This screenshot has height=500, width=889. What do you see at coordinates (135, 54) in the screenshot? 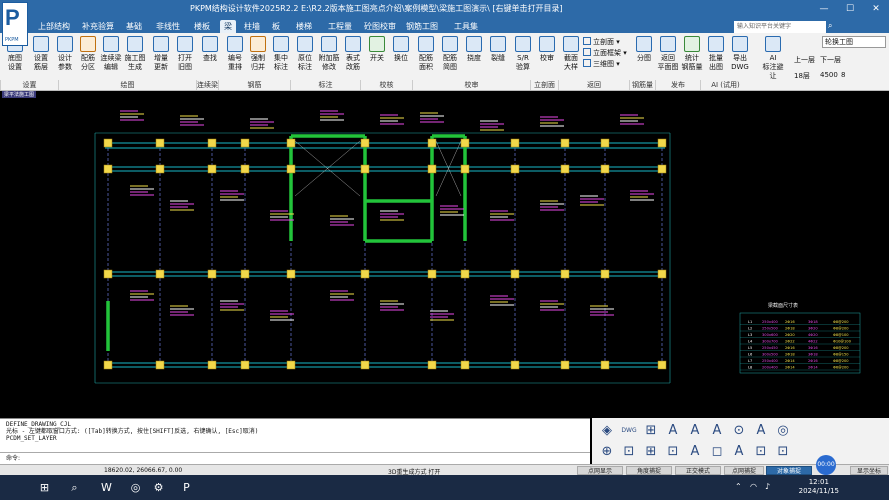
I see `ribbon-button-5: 施工图 生成` at bounding box center [135, 54].